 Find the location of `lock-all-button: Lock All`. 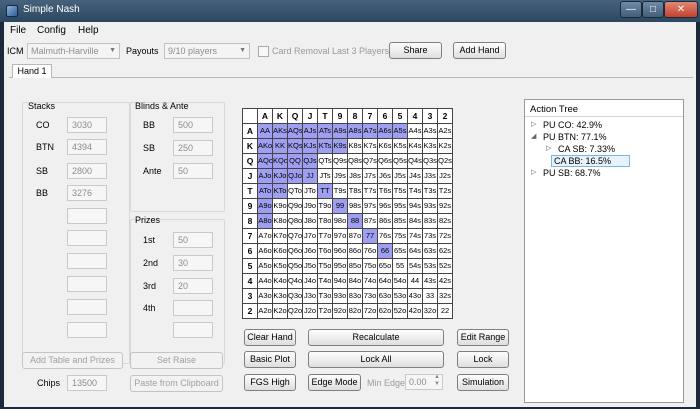

lock-all-button: Lock All is located at coordinates (376, 359).